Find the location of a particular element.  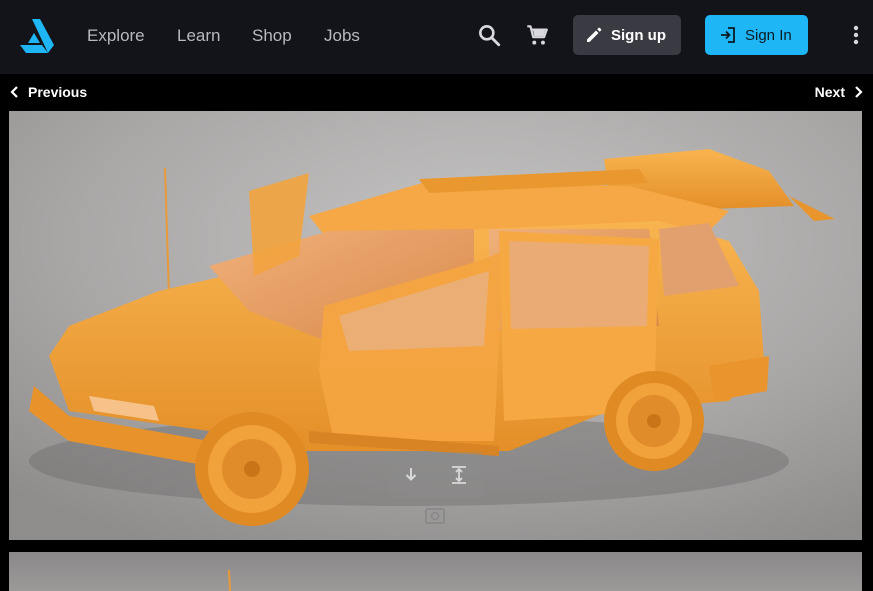

car-render-preview is located at coordinates (229, 580).